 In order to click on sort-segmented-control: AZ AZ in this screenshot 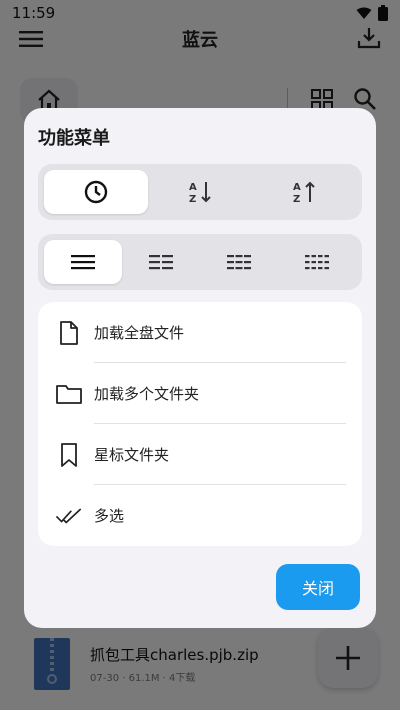, I will do `click(200, 192)`.